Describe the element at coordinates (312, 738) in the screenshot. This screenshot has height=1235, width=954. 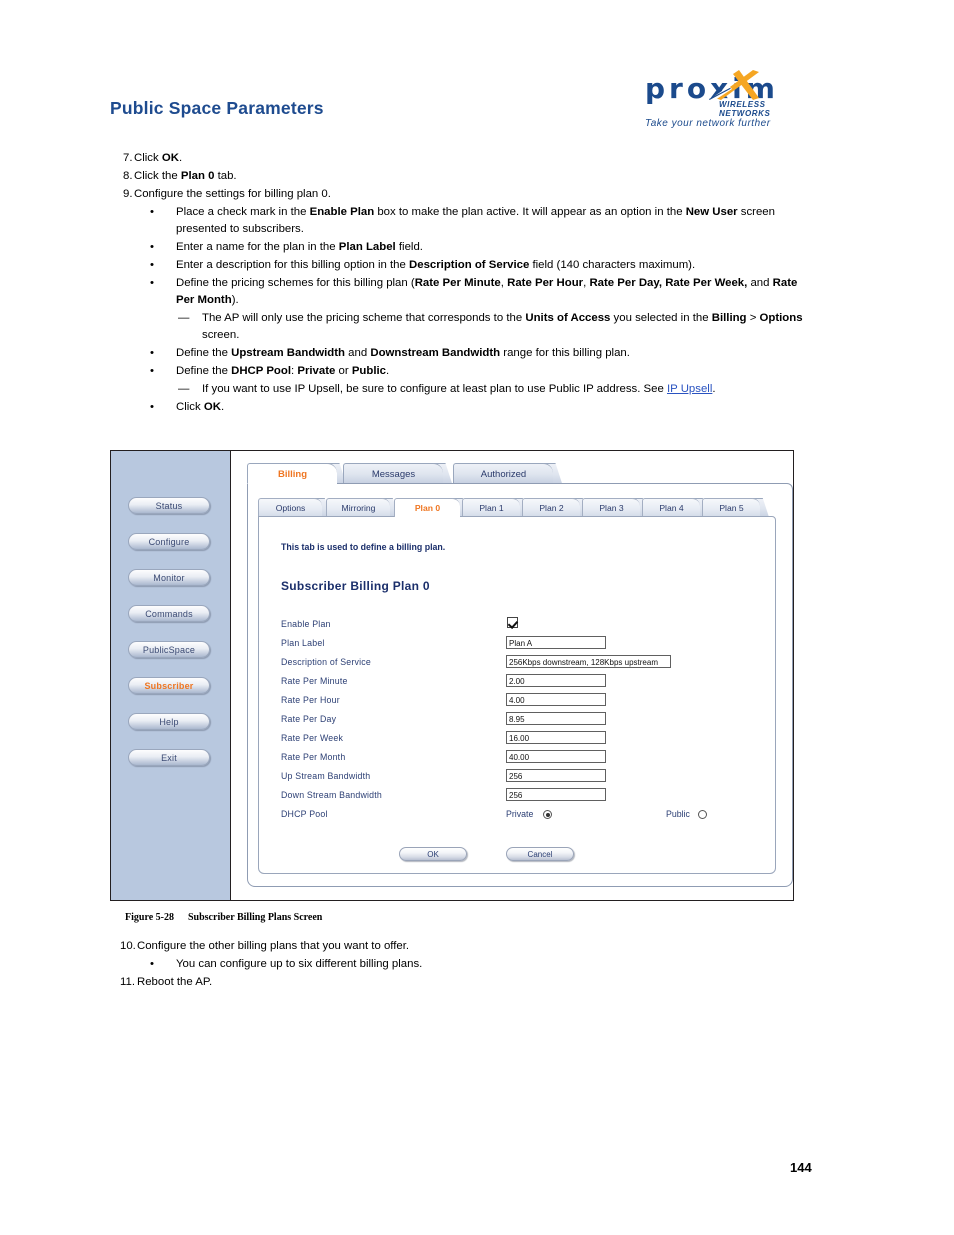
I see `field-label: Rate Per Week` at that location.